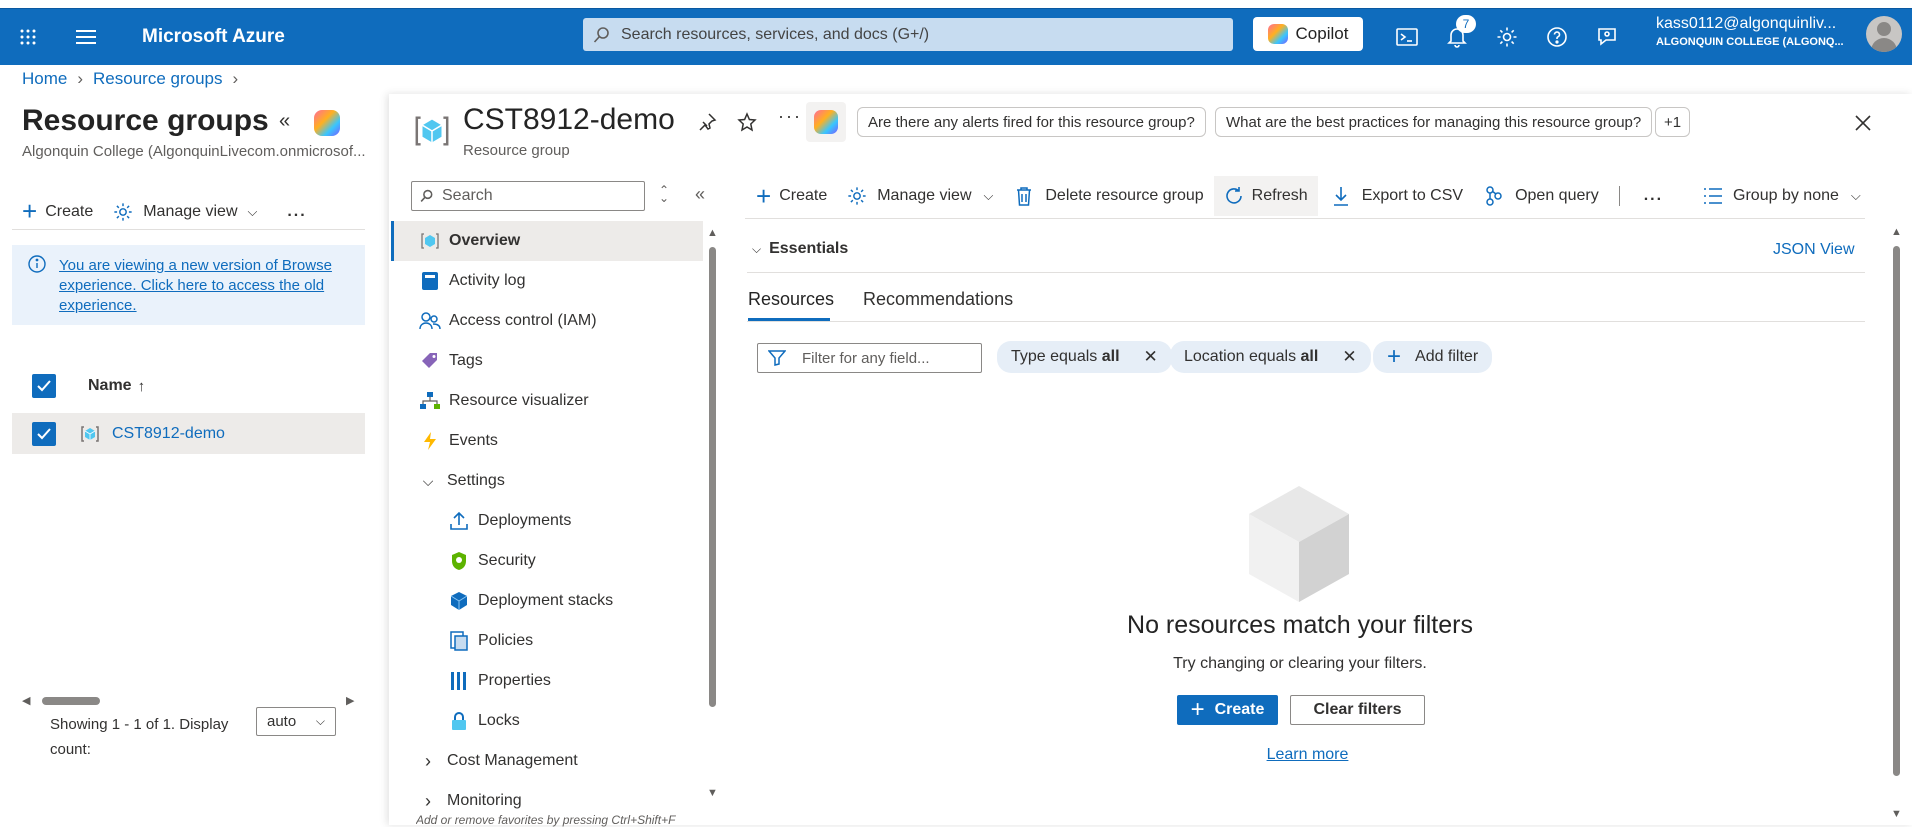 This screenshot has height=827, width=1912. What do you see at coordinates (1124, 196) in the screenshot?
I see `delete-resource-group-button: Delete resource group` at bounding box center [1124, 196].